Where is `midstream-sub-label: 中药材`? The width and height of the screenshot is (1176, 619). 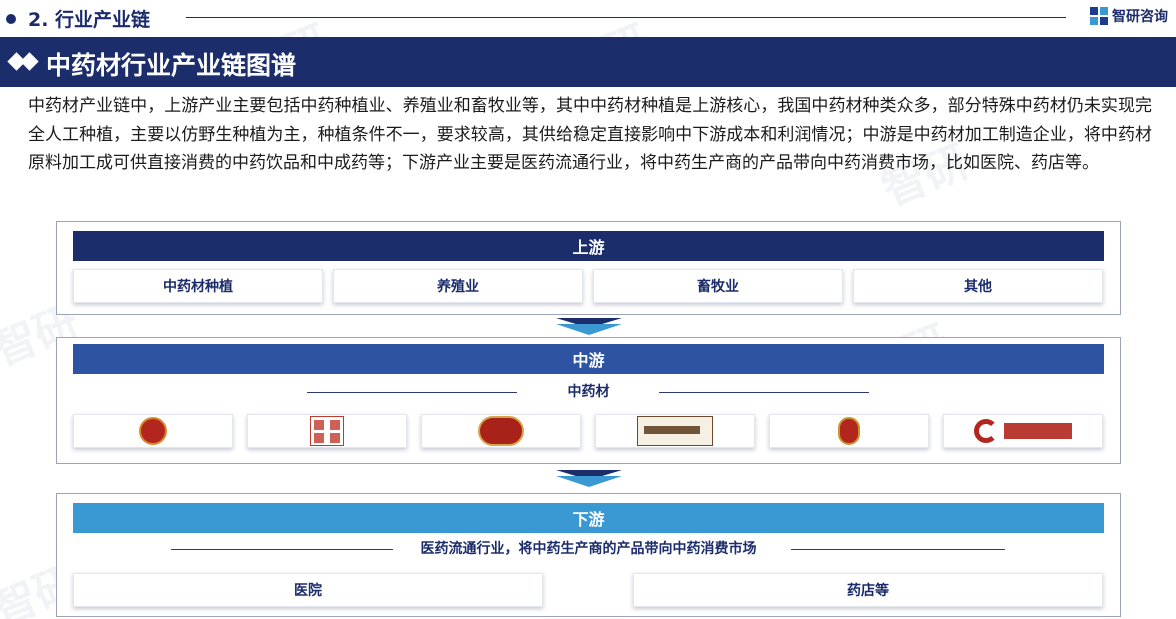
midstream-sub-label: 中药材 is located at coordinates (588, 392).